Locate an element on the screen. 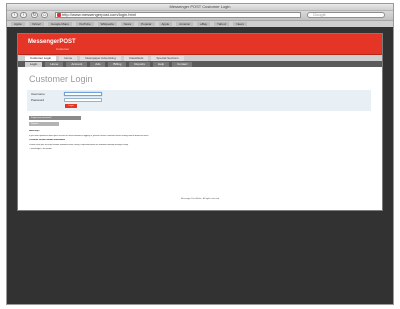  home-button: ⌂ is located at coordinates (44, 15).